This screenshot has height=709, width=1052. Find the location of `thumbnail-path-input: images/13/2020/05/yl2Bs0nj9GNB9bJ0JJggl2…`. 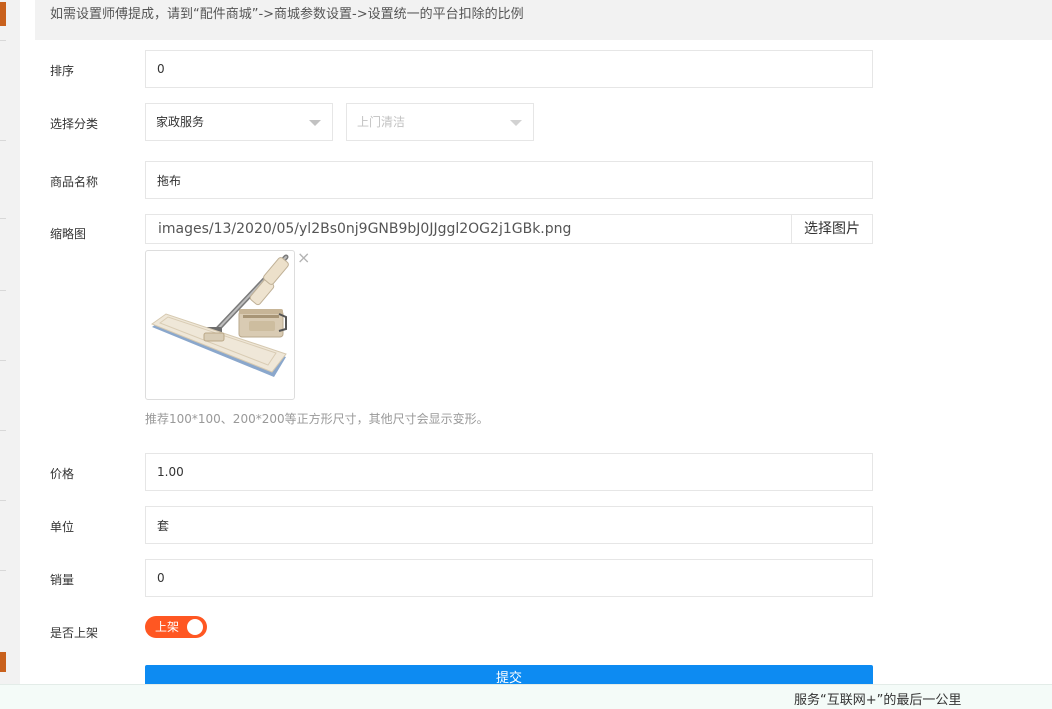

thumbnail-path-input: images/13/2020/05/yl2Bs0nj9GNB9bJ0JJggl2… is located at coordinates (468, 229).